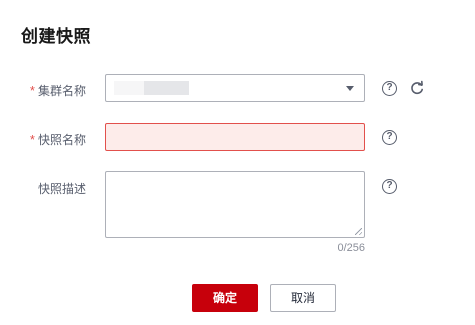  Describe the element at coordinates (351, 248) in the screenshot. I see `description-char-counter: 0/256` at that location.